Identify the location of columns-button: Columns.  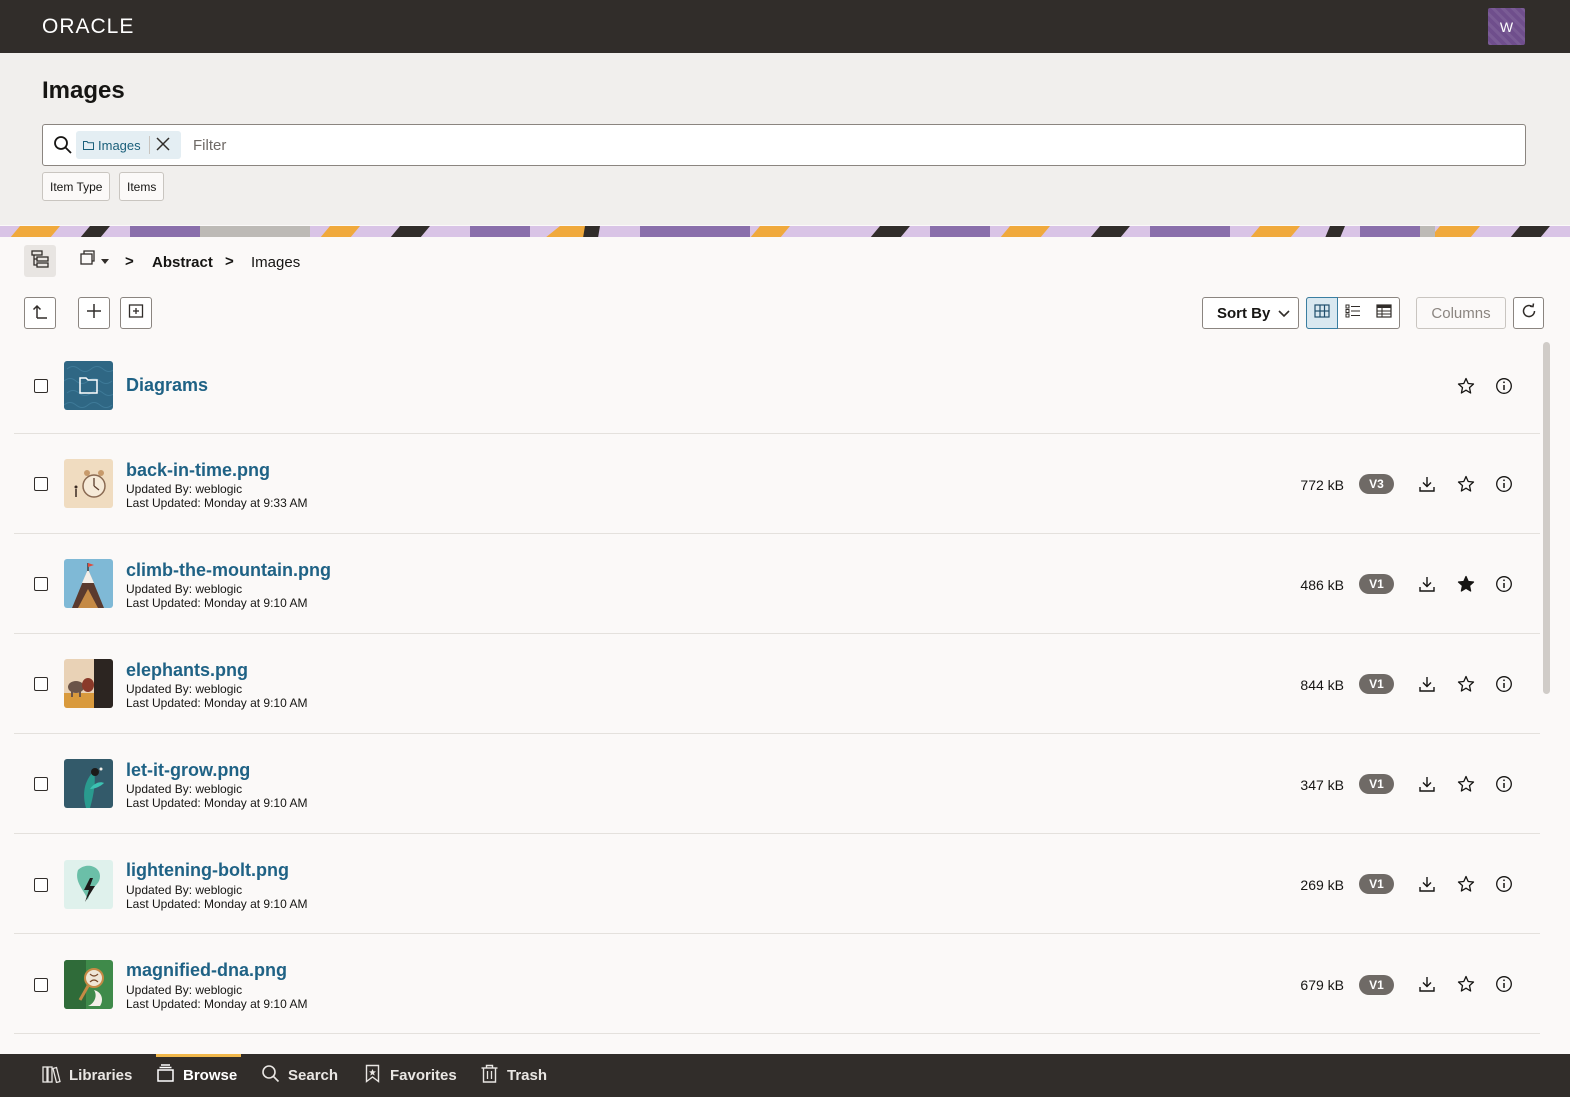
(1461, 313).